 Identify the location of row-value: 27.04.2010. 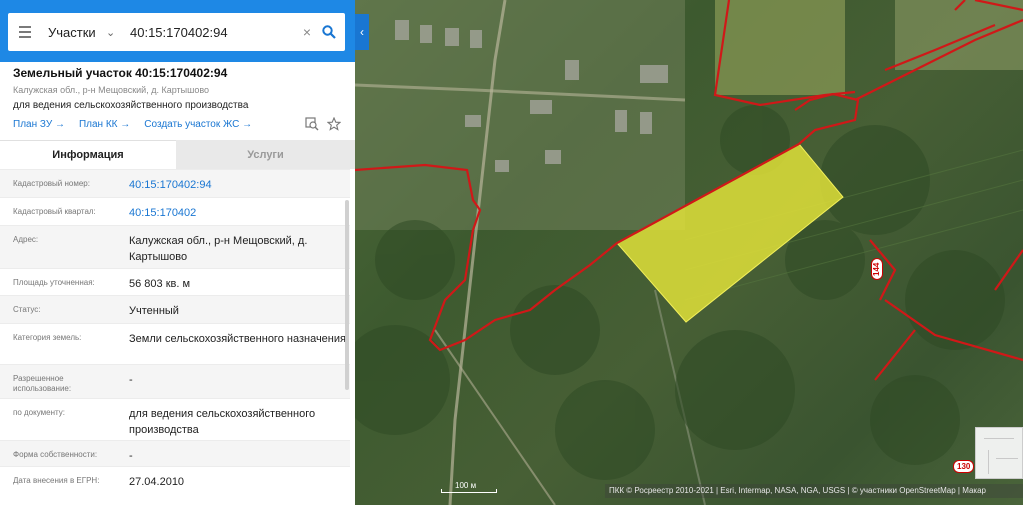
(157, 482).